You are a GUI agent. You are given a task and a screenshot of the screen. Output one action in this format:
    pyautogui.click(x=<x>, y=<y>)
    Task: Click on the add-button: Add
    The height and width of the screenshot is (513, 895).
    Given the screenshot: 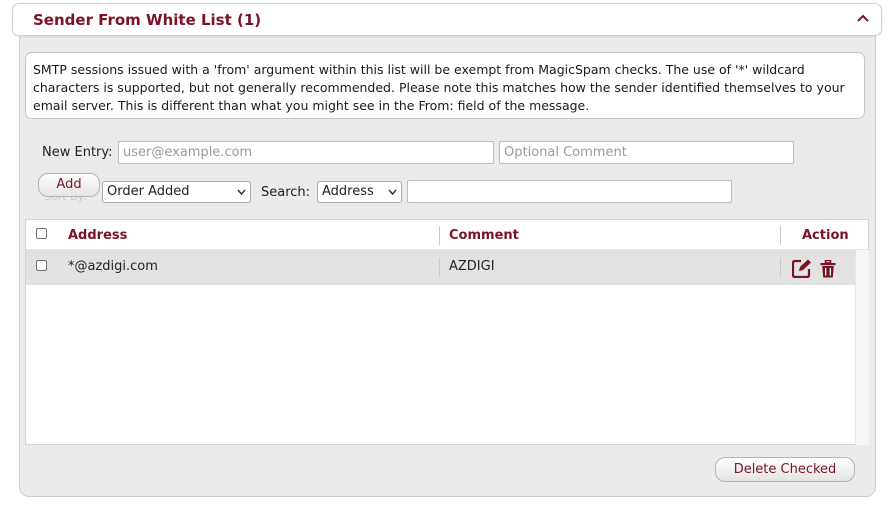 What is the action you would take?
    pyautogui.click(x=69, y=185)
    